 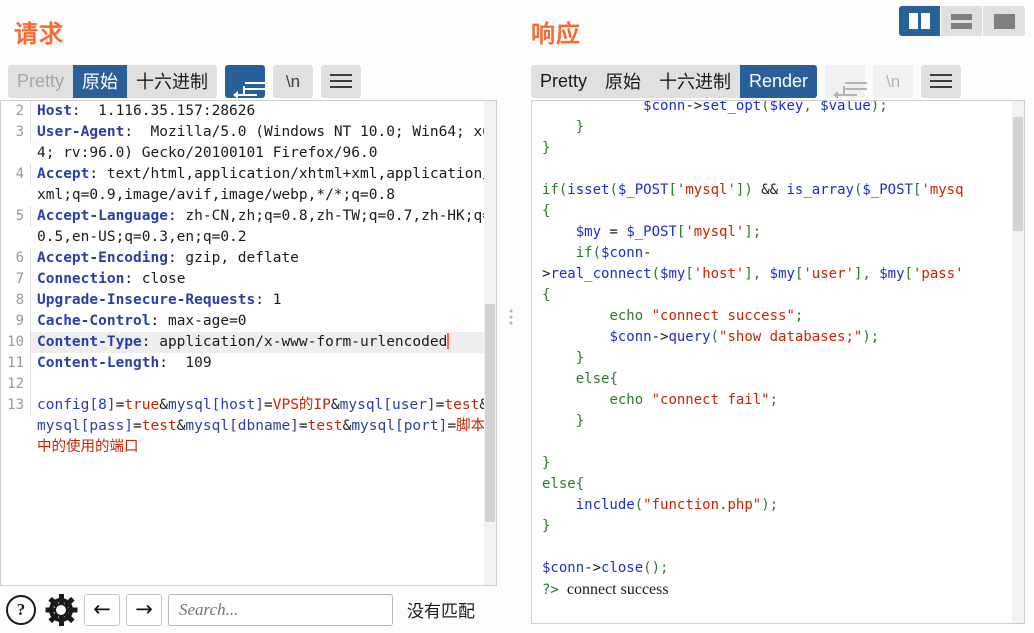 I want to click on request-menu-button, so click(x=341, y=81).